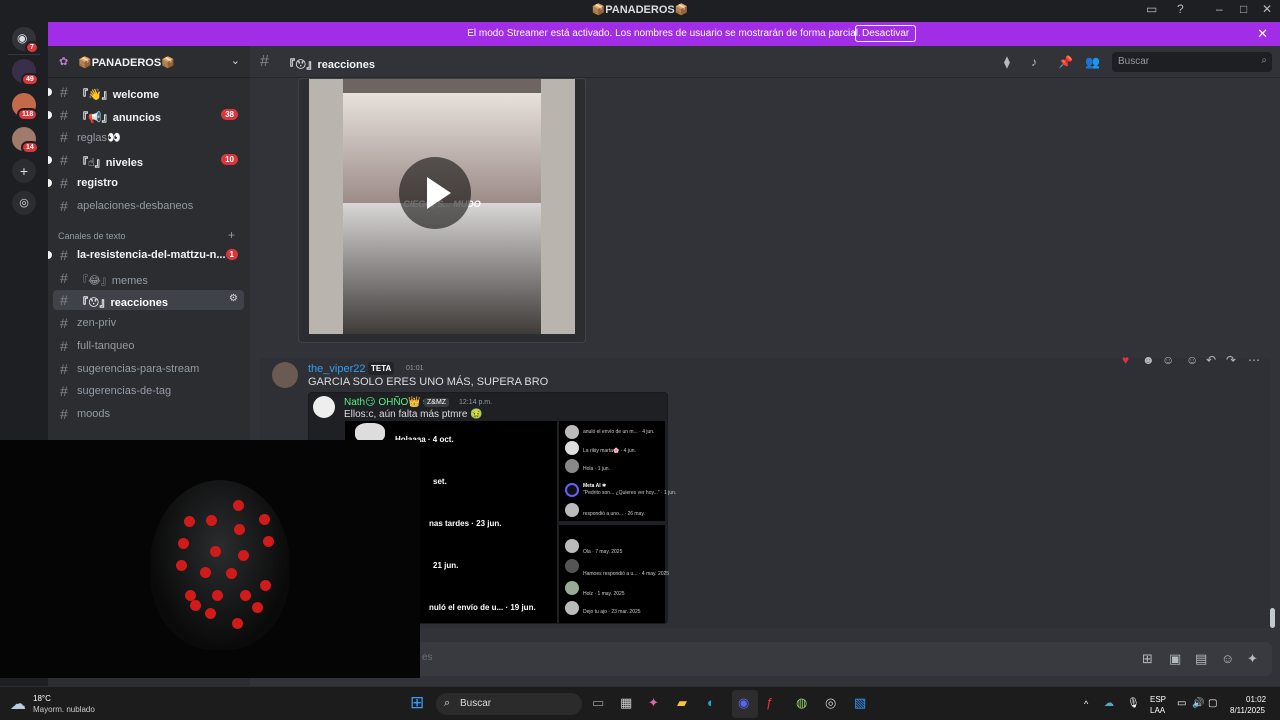  Describe the element at coordinates (1175, 659) in the screenshot. I see `gif-icon: ▣` at that location.